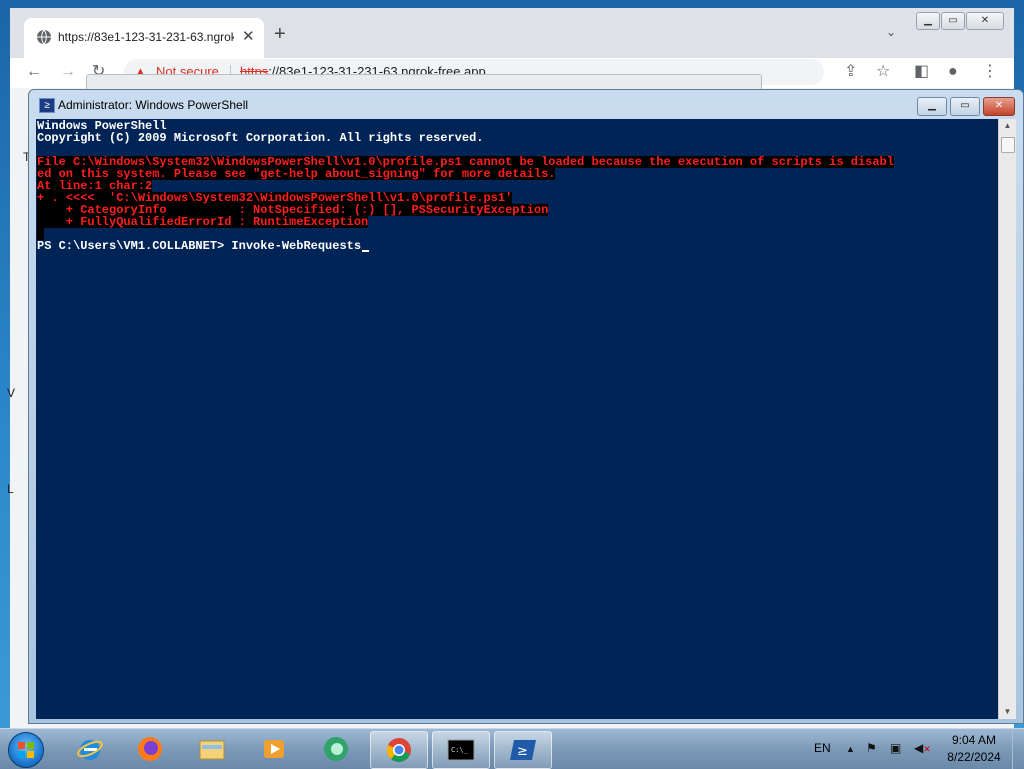 This screenshot has width=1024, height=769. Describe the element at coordinates (891, 32) in the screenshot. I see `tab-search-icon: ⌄` at that location.